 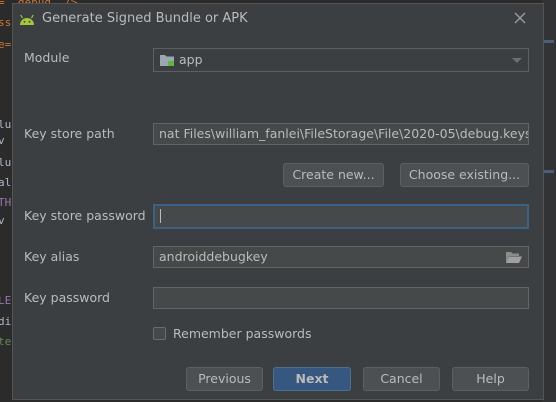 I want to click on folder-open-icon, so click(x=514, y=257).